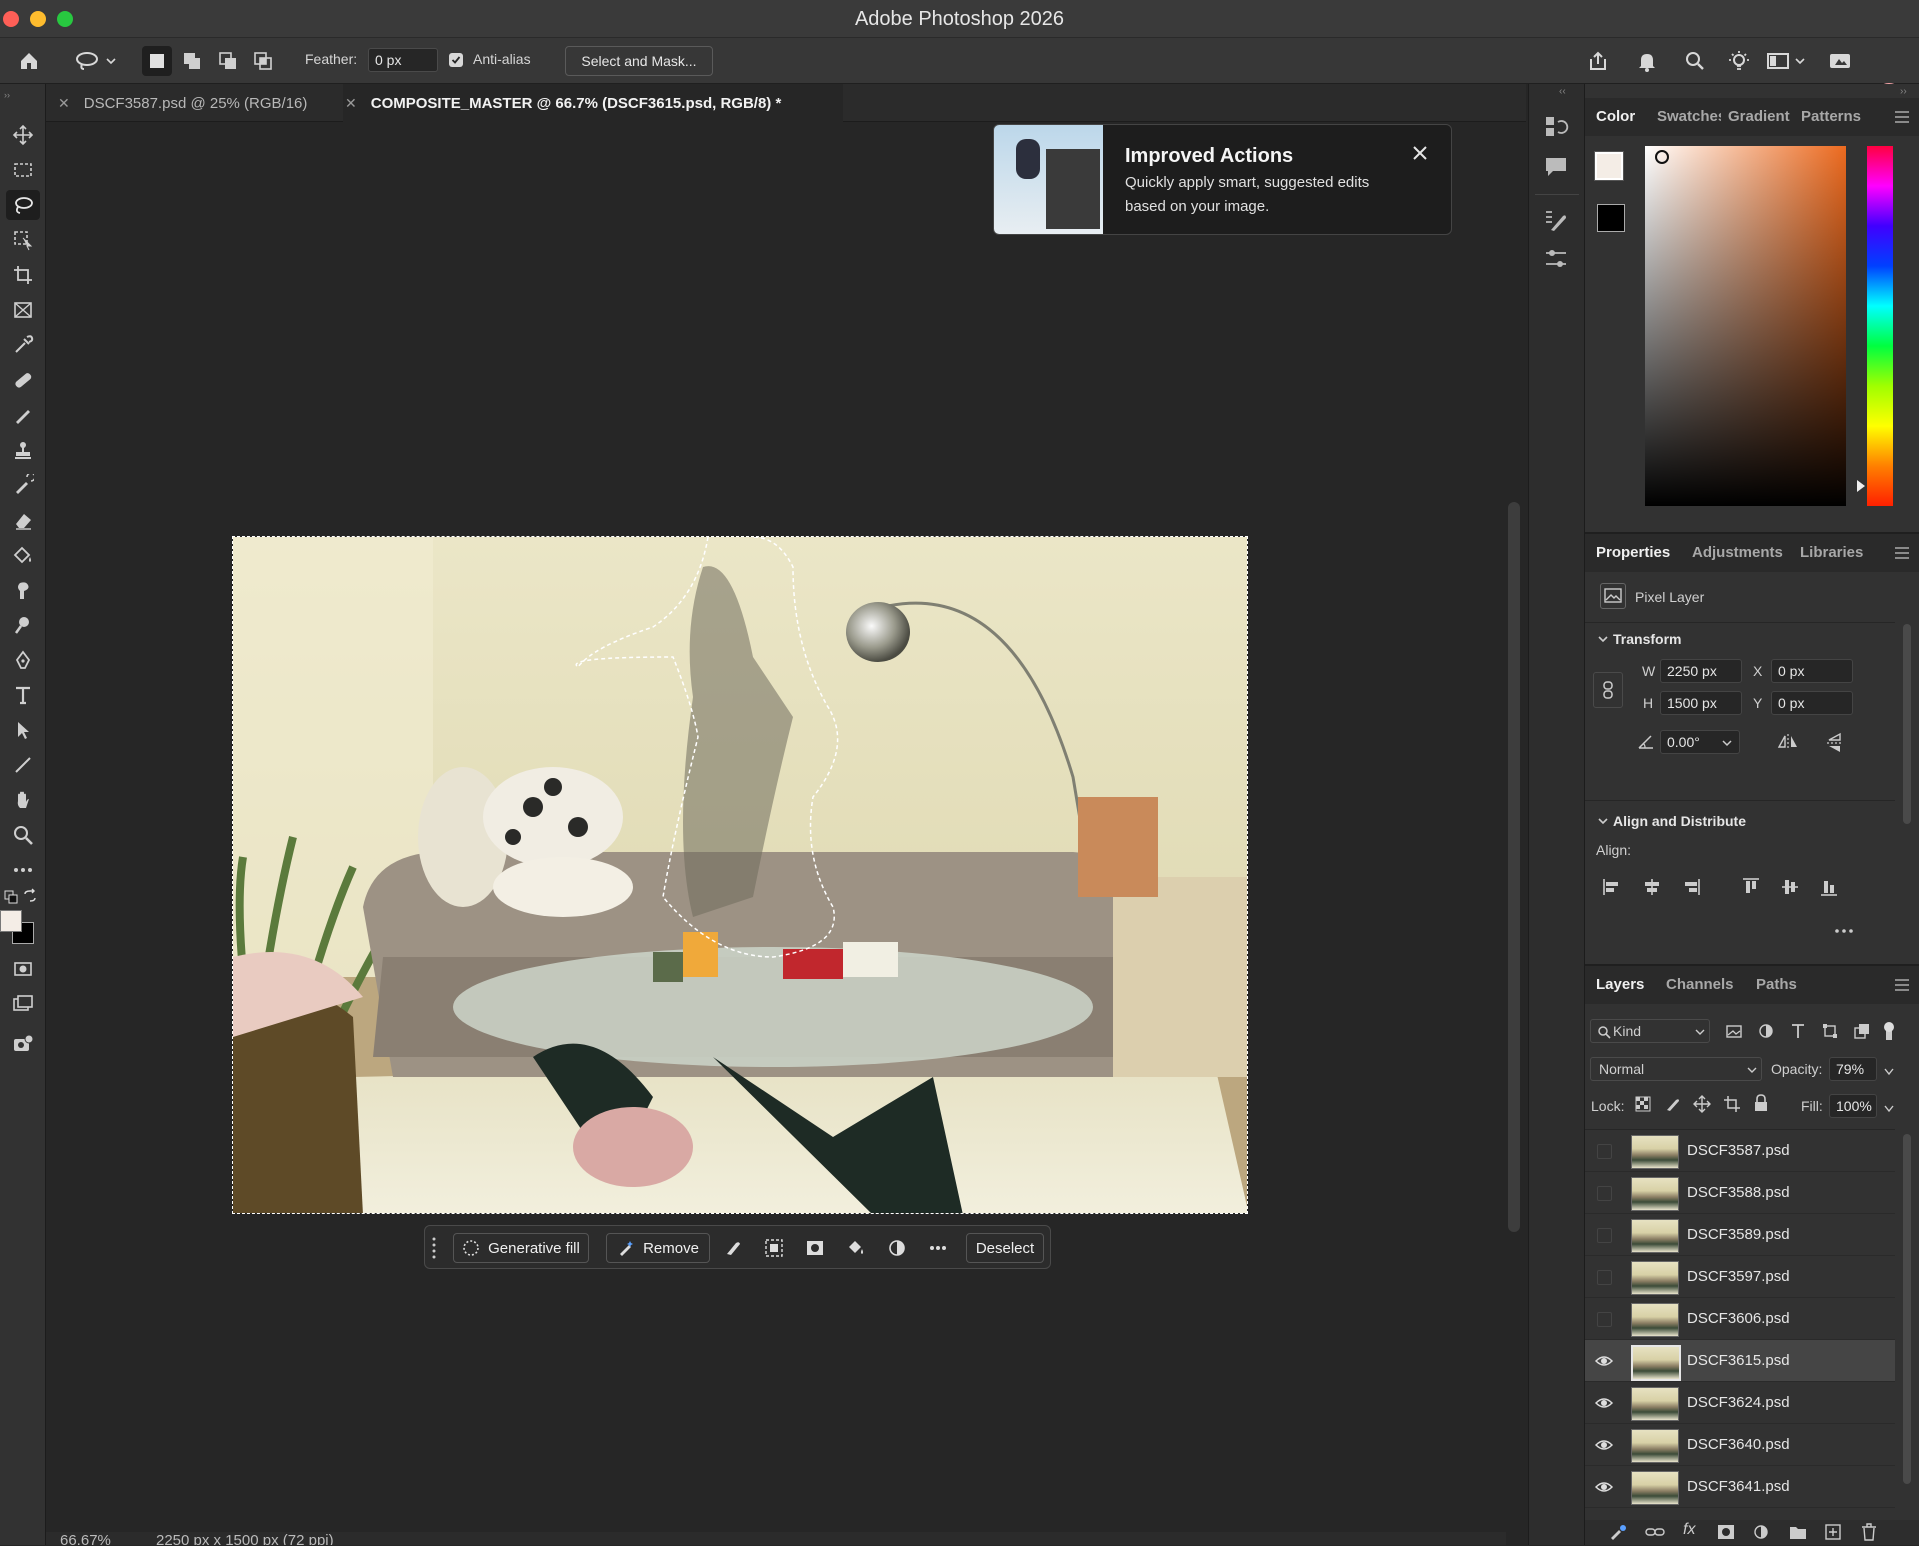 The height and width of the screenshot is (1546, 1919). Describe the element at coordinates (1701, 703) in the screenshot. I see `height-input: 1500 px` at that location.